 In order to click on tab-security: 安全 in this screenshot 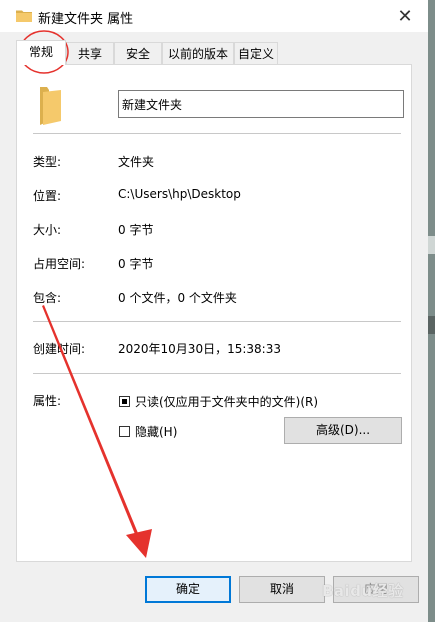, I will do `click(138, 53)`.